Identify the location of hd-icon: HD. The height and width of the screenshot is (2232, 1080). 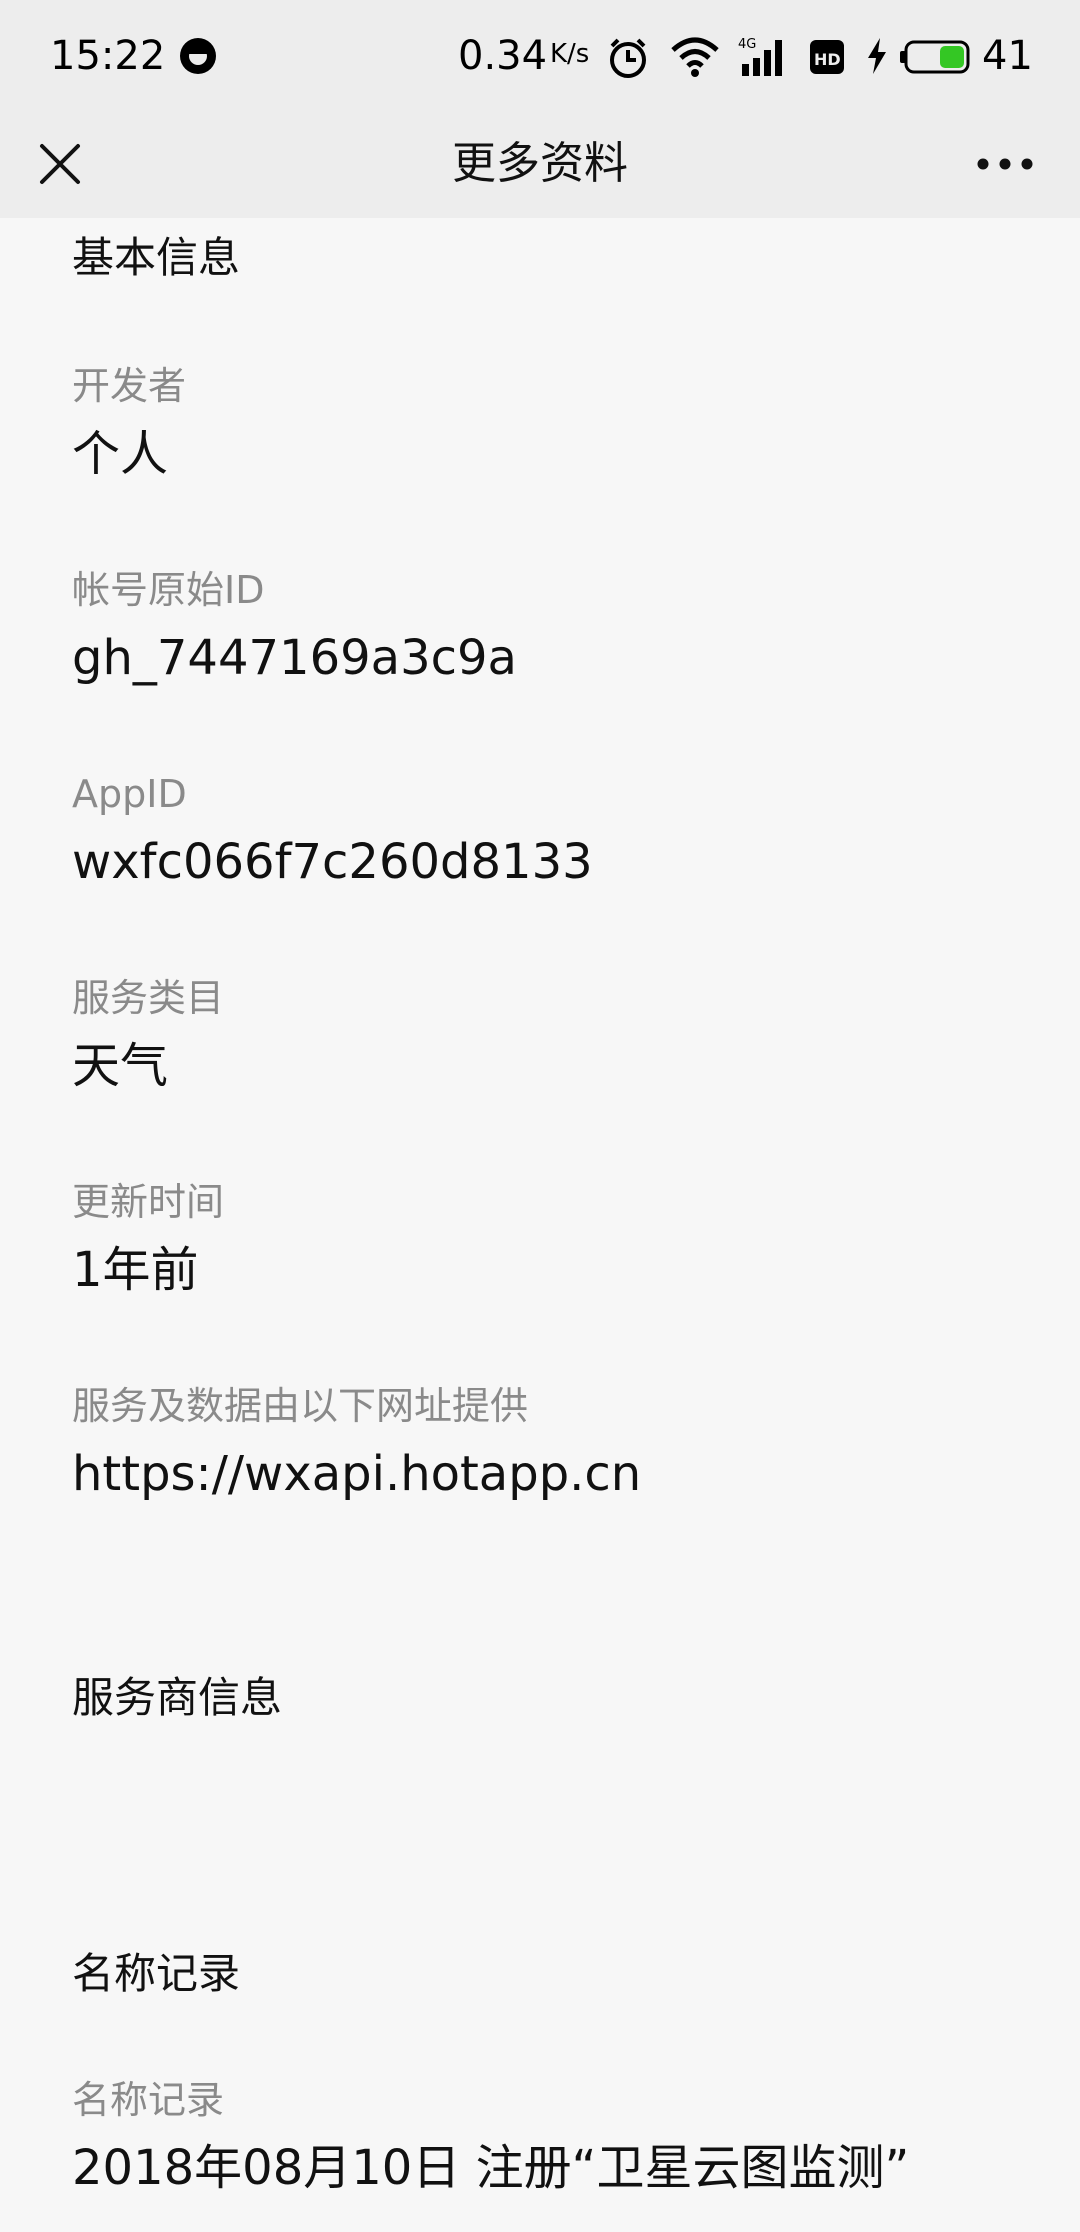
(827, 57).